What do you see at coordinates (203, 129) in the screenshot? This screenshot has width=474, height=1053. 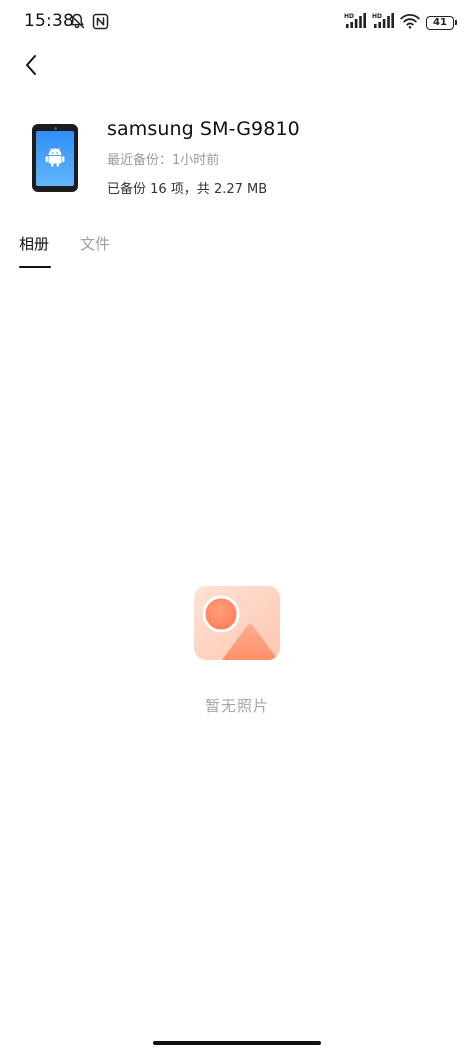 I see `device-name: samsung SM-G9810` at bounding box center [203, 129].